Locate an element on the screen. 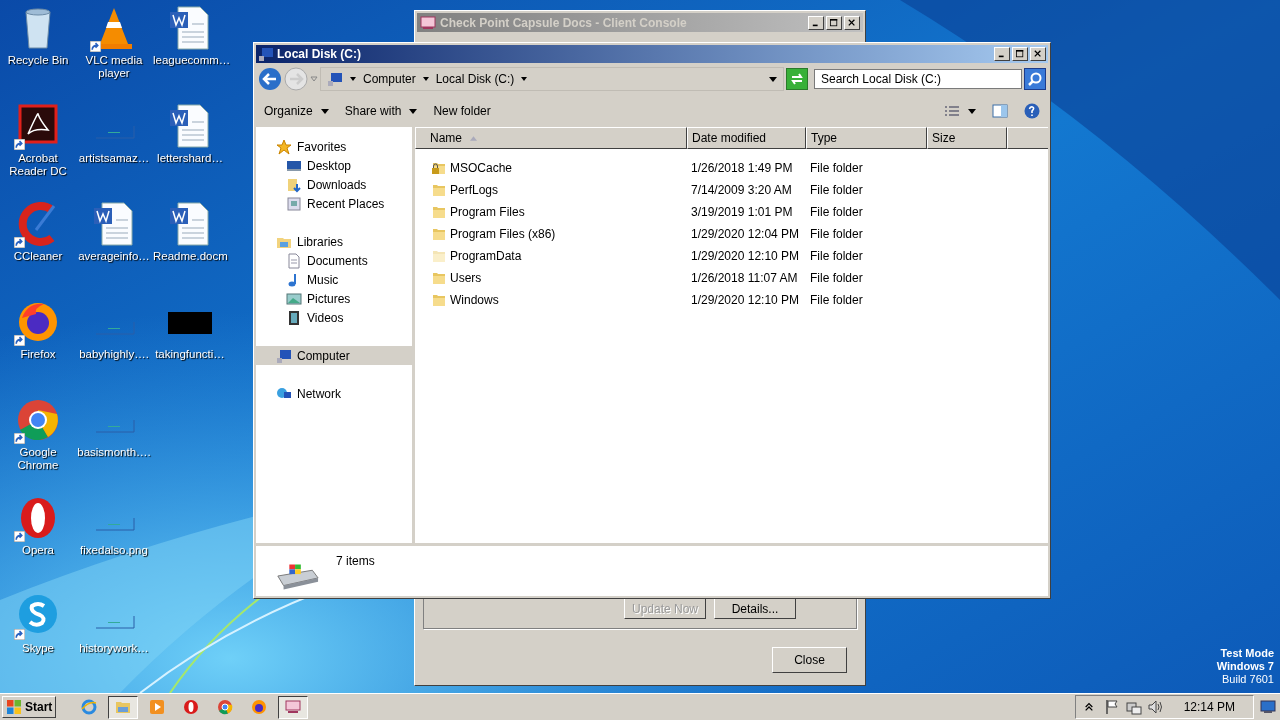 The width and height of the screenshot is (1280, 720). search-field: Search Local Disk (C:) is located at coordinates (918, 79).